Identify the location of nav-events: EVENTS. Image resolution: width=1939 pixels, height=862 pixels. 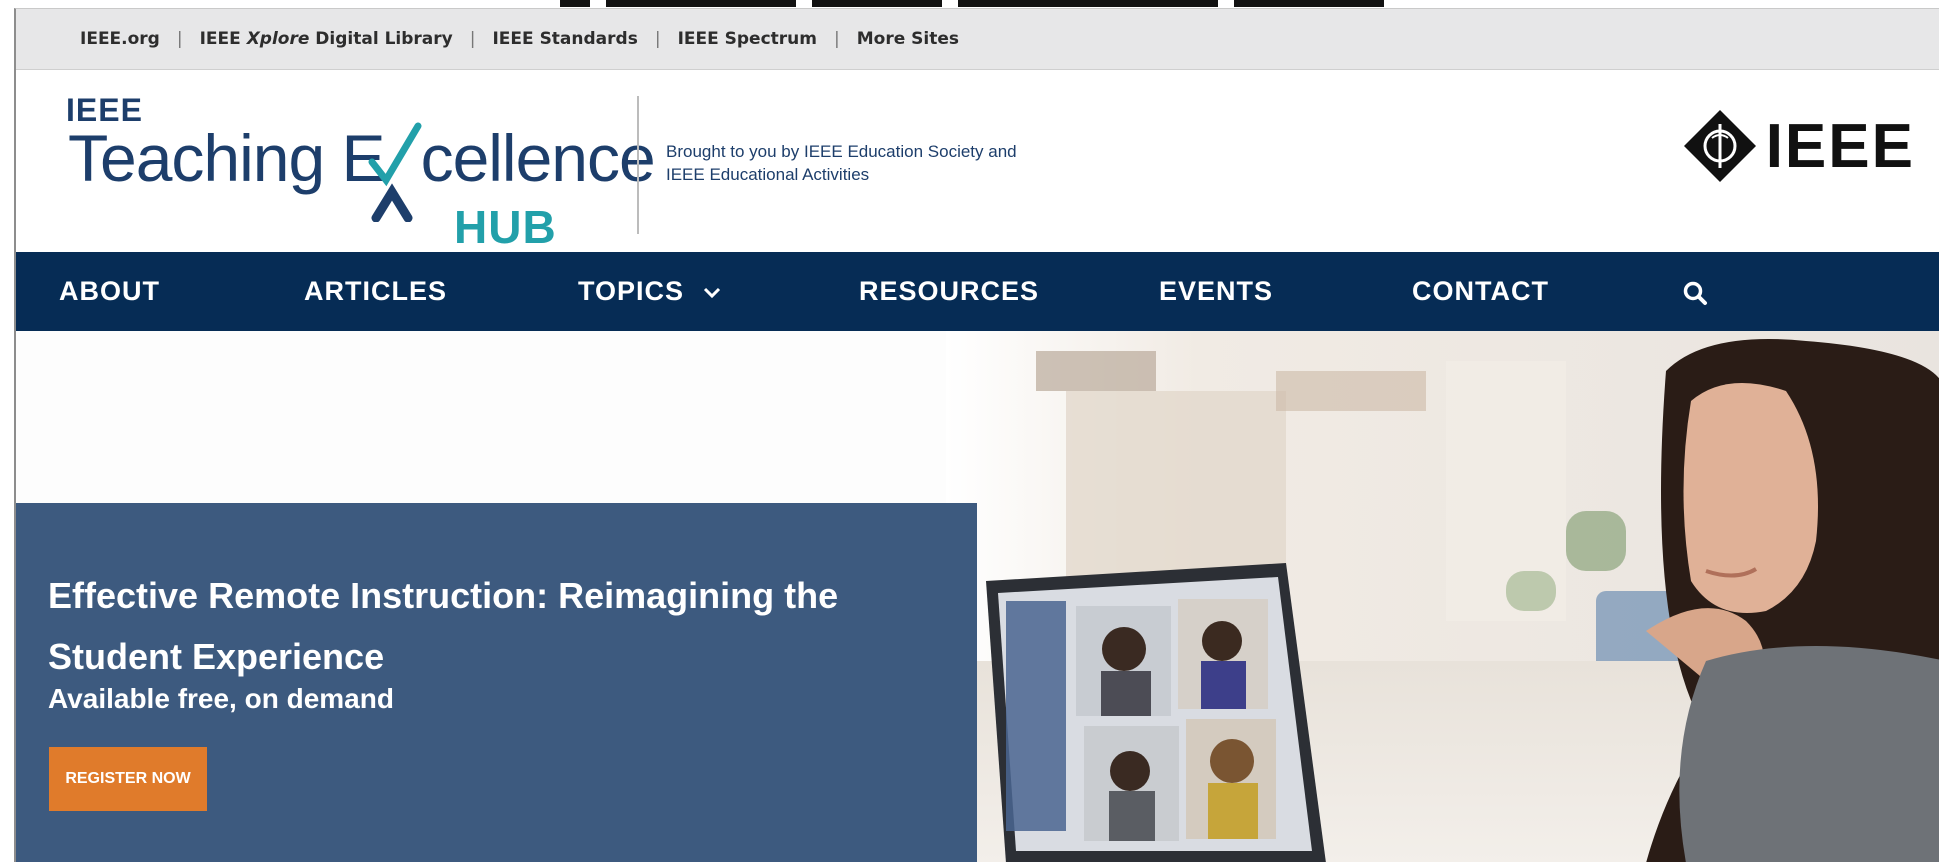
(1216, 291).